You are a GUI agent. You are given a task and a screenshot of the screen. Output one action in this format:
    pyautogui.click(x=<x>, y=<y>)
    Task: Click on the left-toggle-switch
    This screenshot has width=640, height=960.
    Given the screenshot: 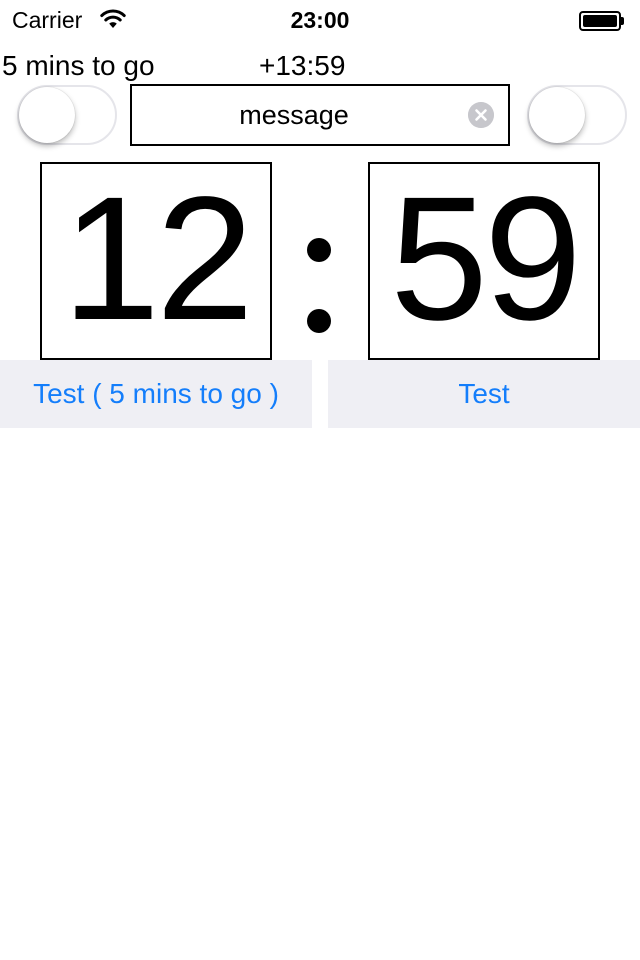 What is the action you would take?
    pyautogui.click(x=67, y=115)
    